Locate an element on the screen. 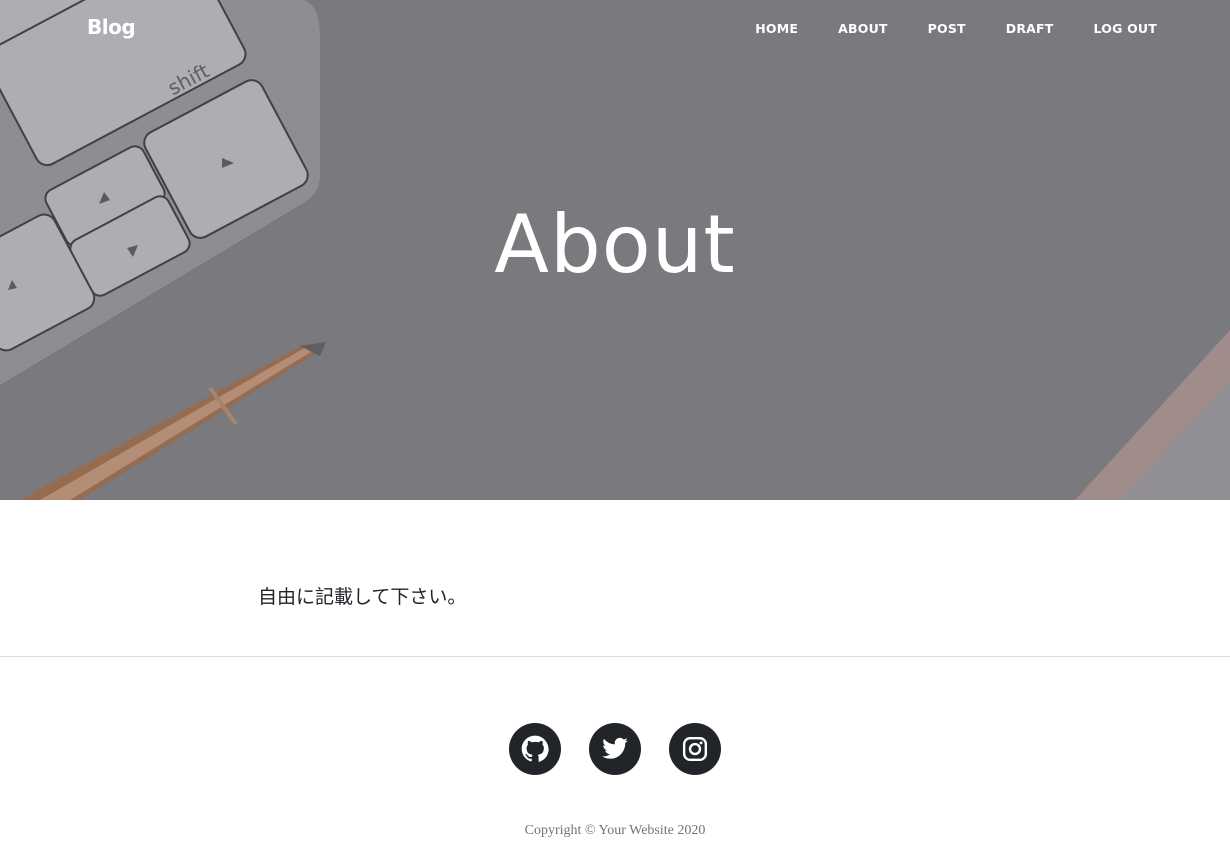 The width and height of the screenshot is (1230, 851). instagram-icon is located at coordinates (695, 749).